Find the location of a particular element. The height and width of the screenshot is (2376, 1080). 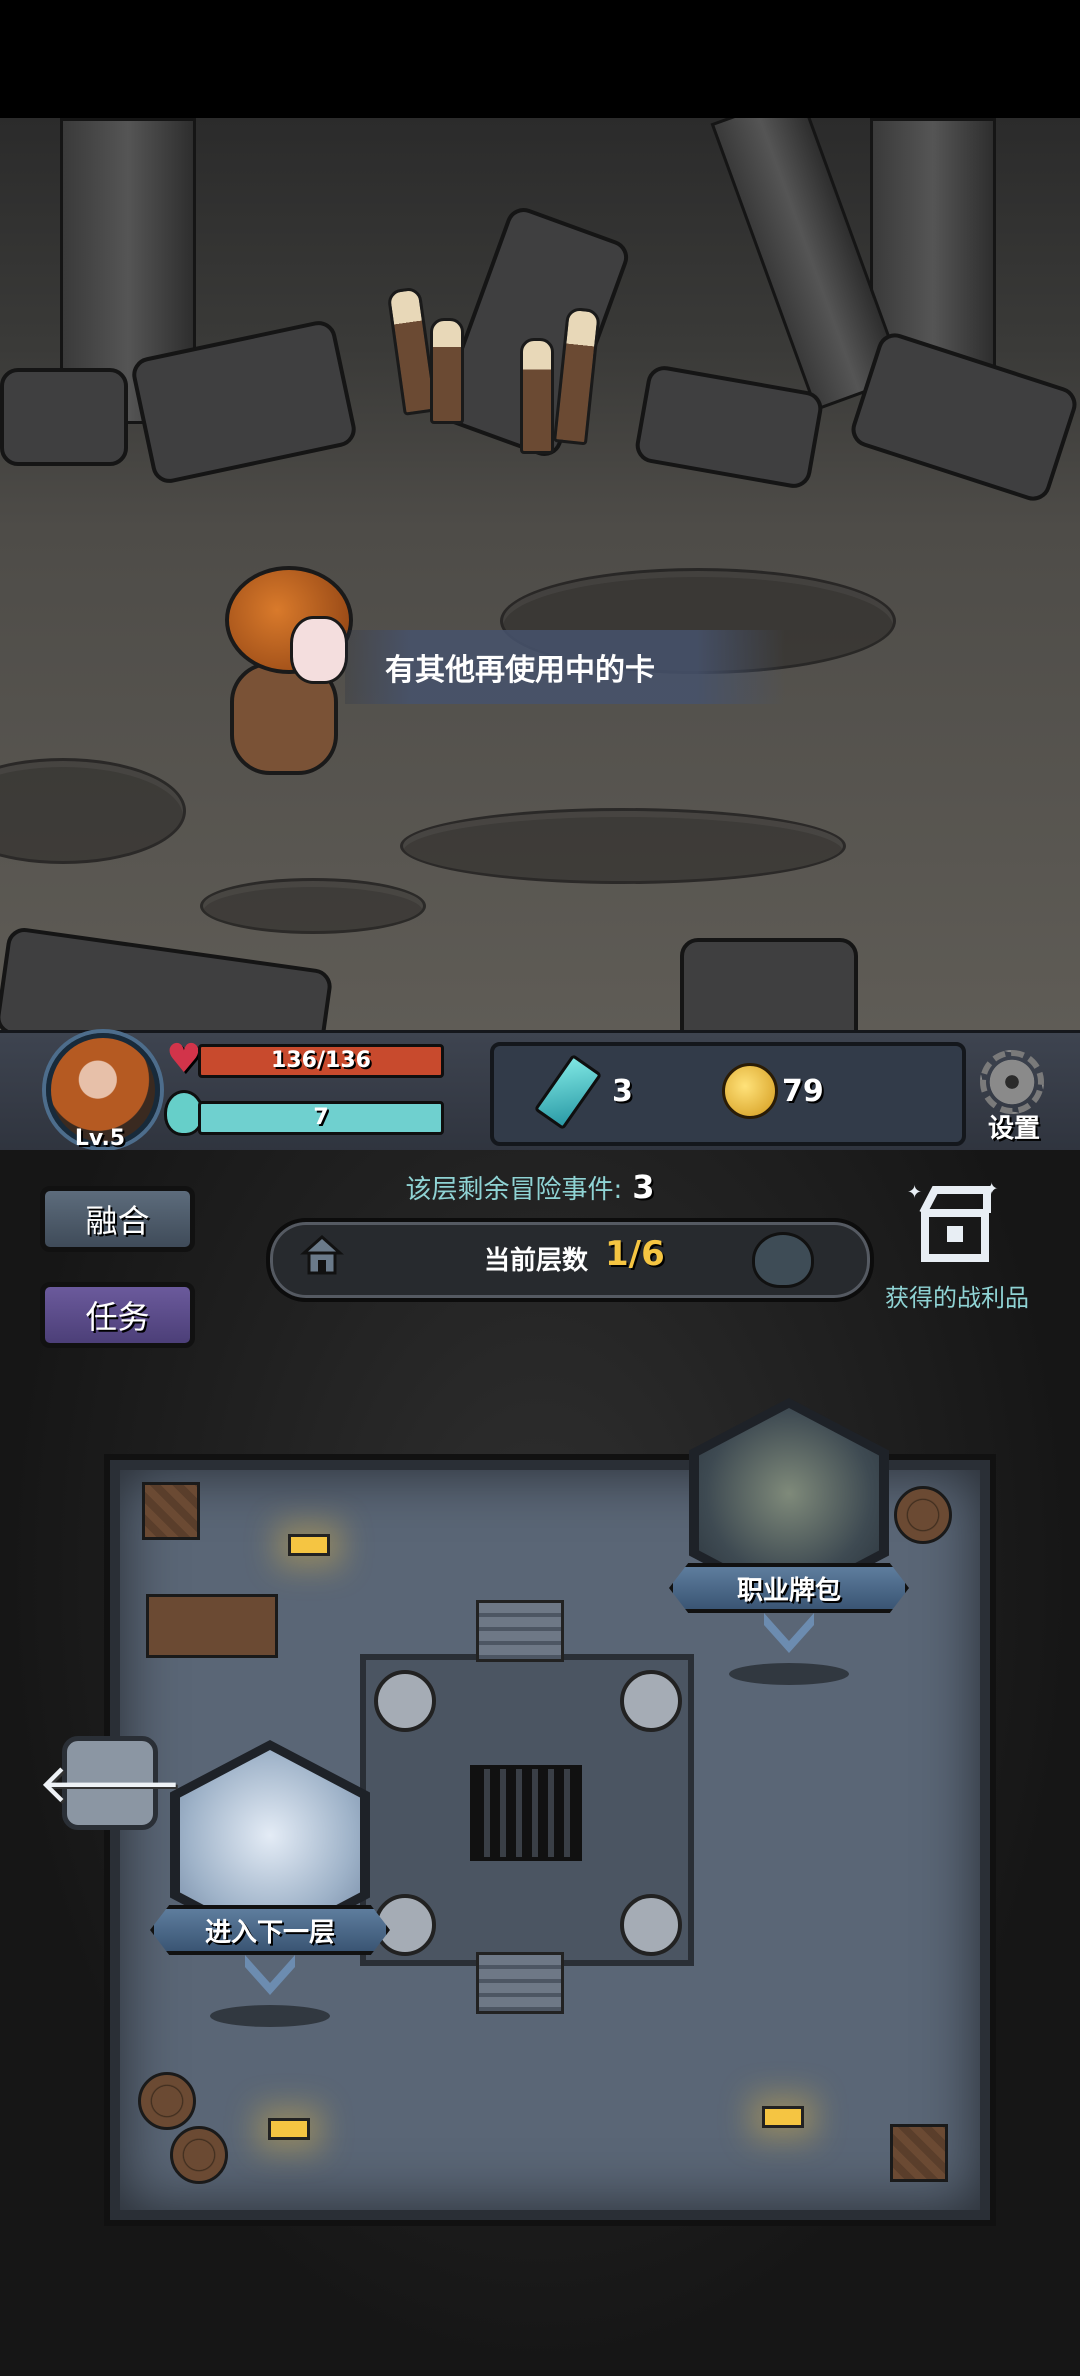

next-floor-node: 进入下一层 is located at coordinates (270, 1883).